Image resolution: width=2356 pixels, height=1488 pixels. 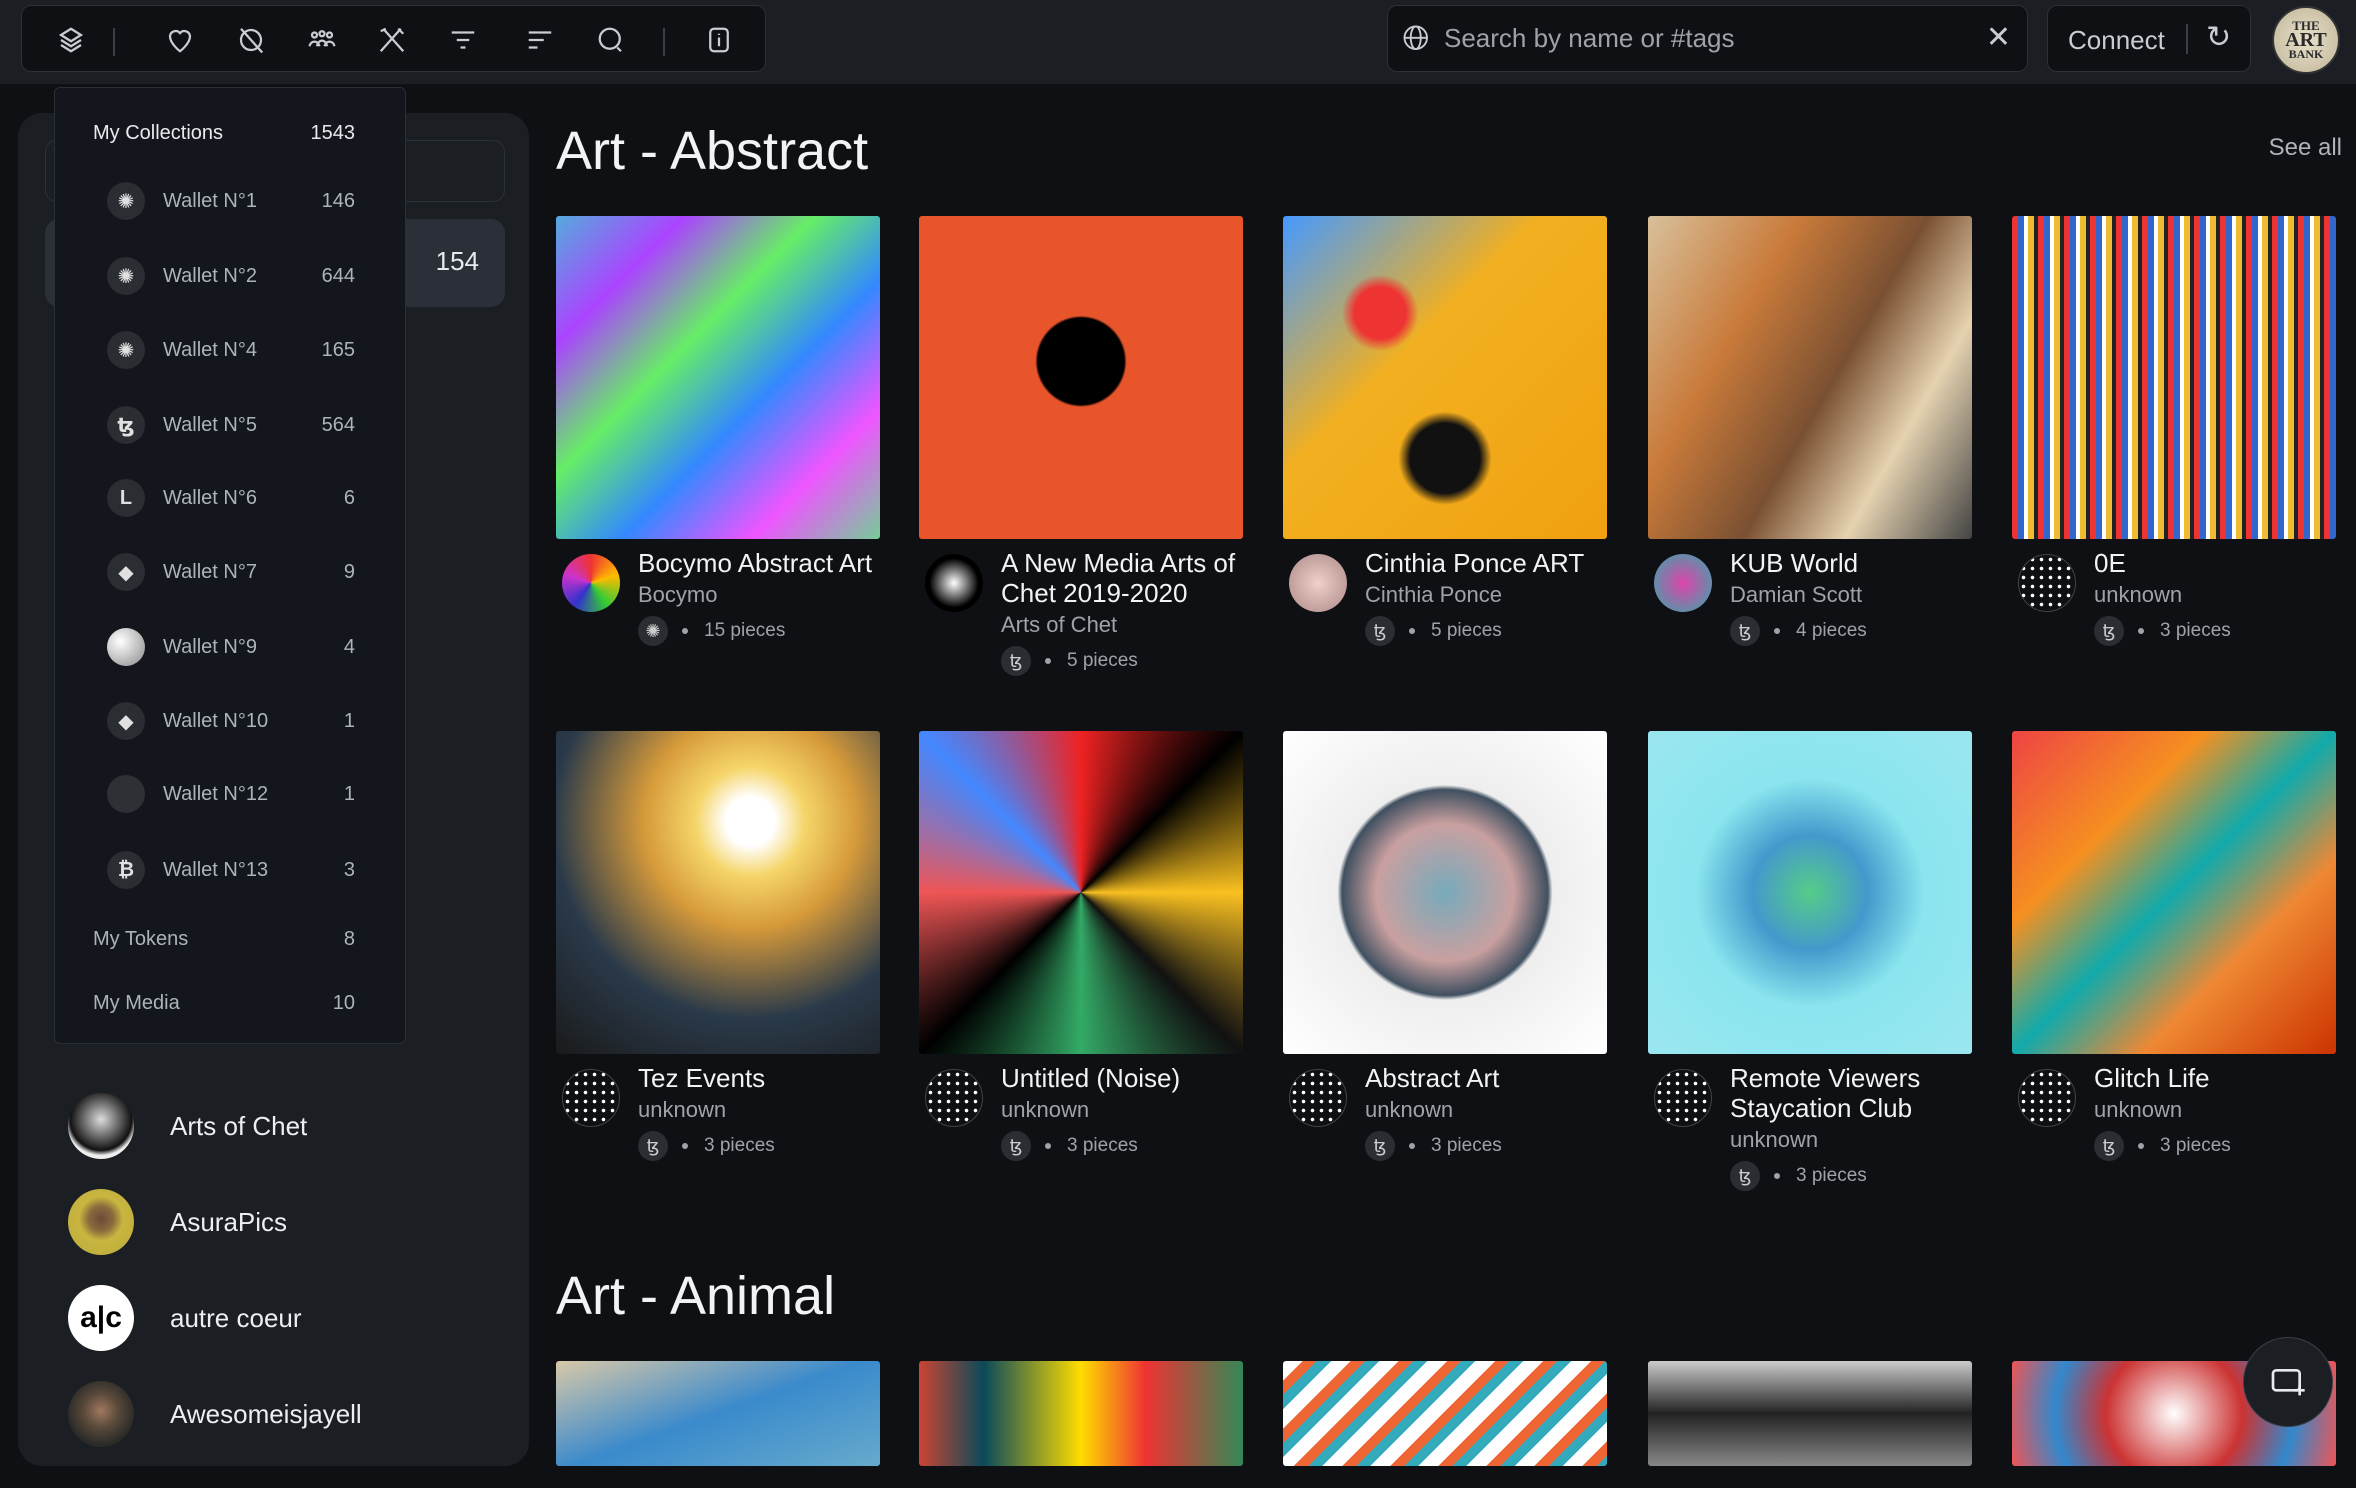 What do you see at coordinates (177, 1222) in the screenshot?
I see `creator-item: AsuraPics` at bounding box center [177, 1222].